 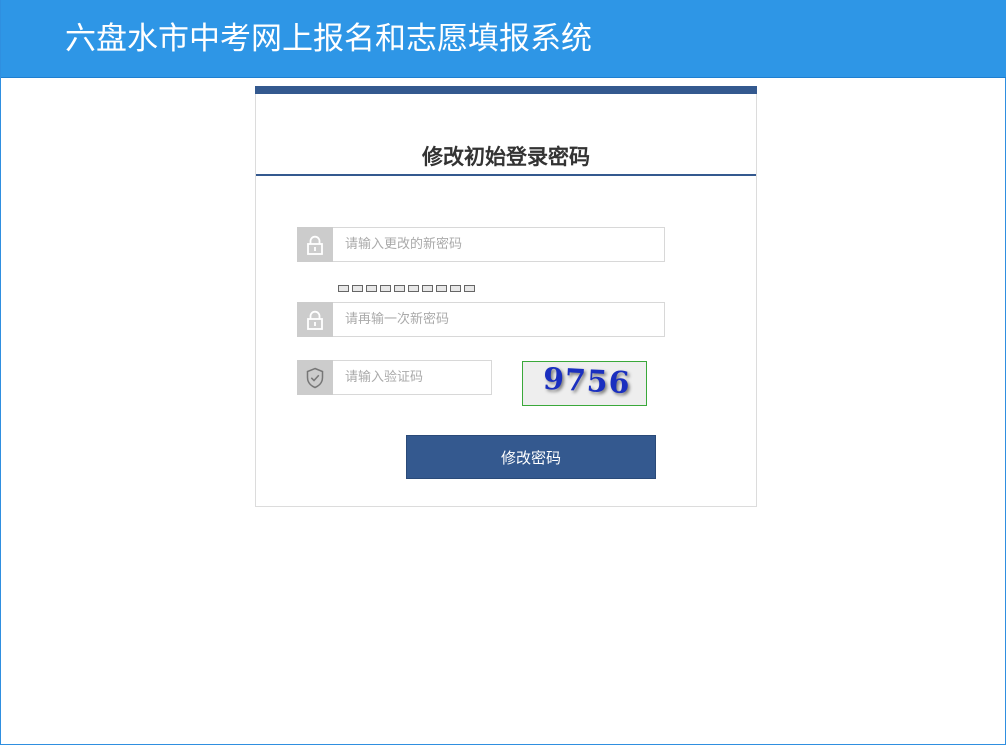 What do you see at coordinates (406, 288) in the screenshot?
I see `password-strength-meter` at bounding box center [406, 288].